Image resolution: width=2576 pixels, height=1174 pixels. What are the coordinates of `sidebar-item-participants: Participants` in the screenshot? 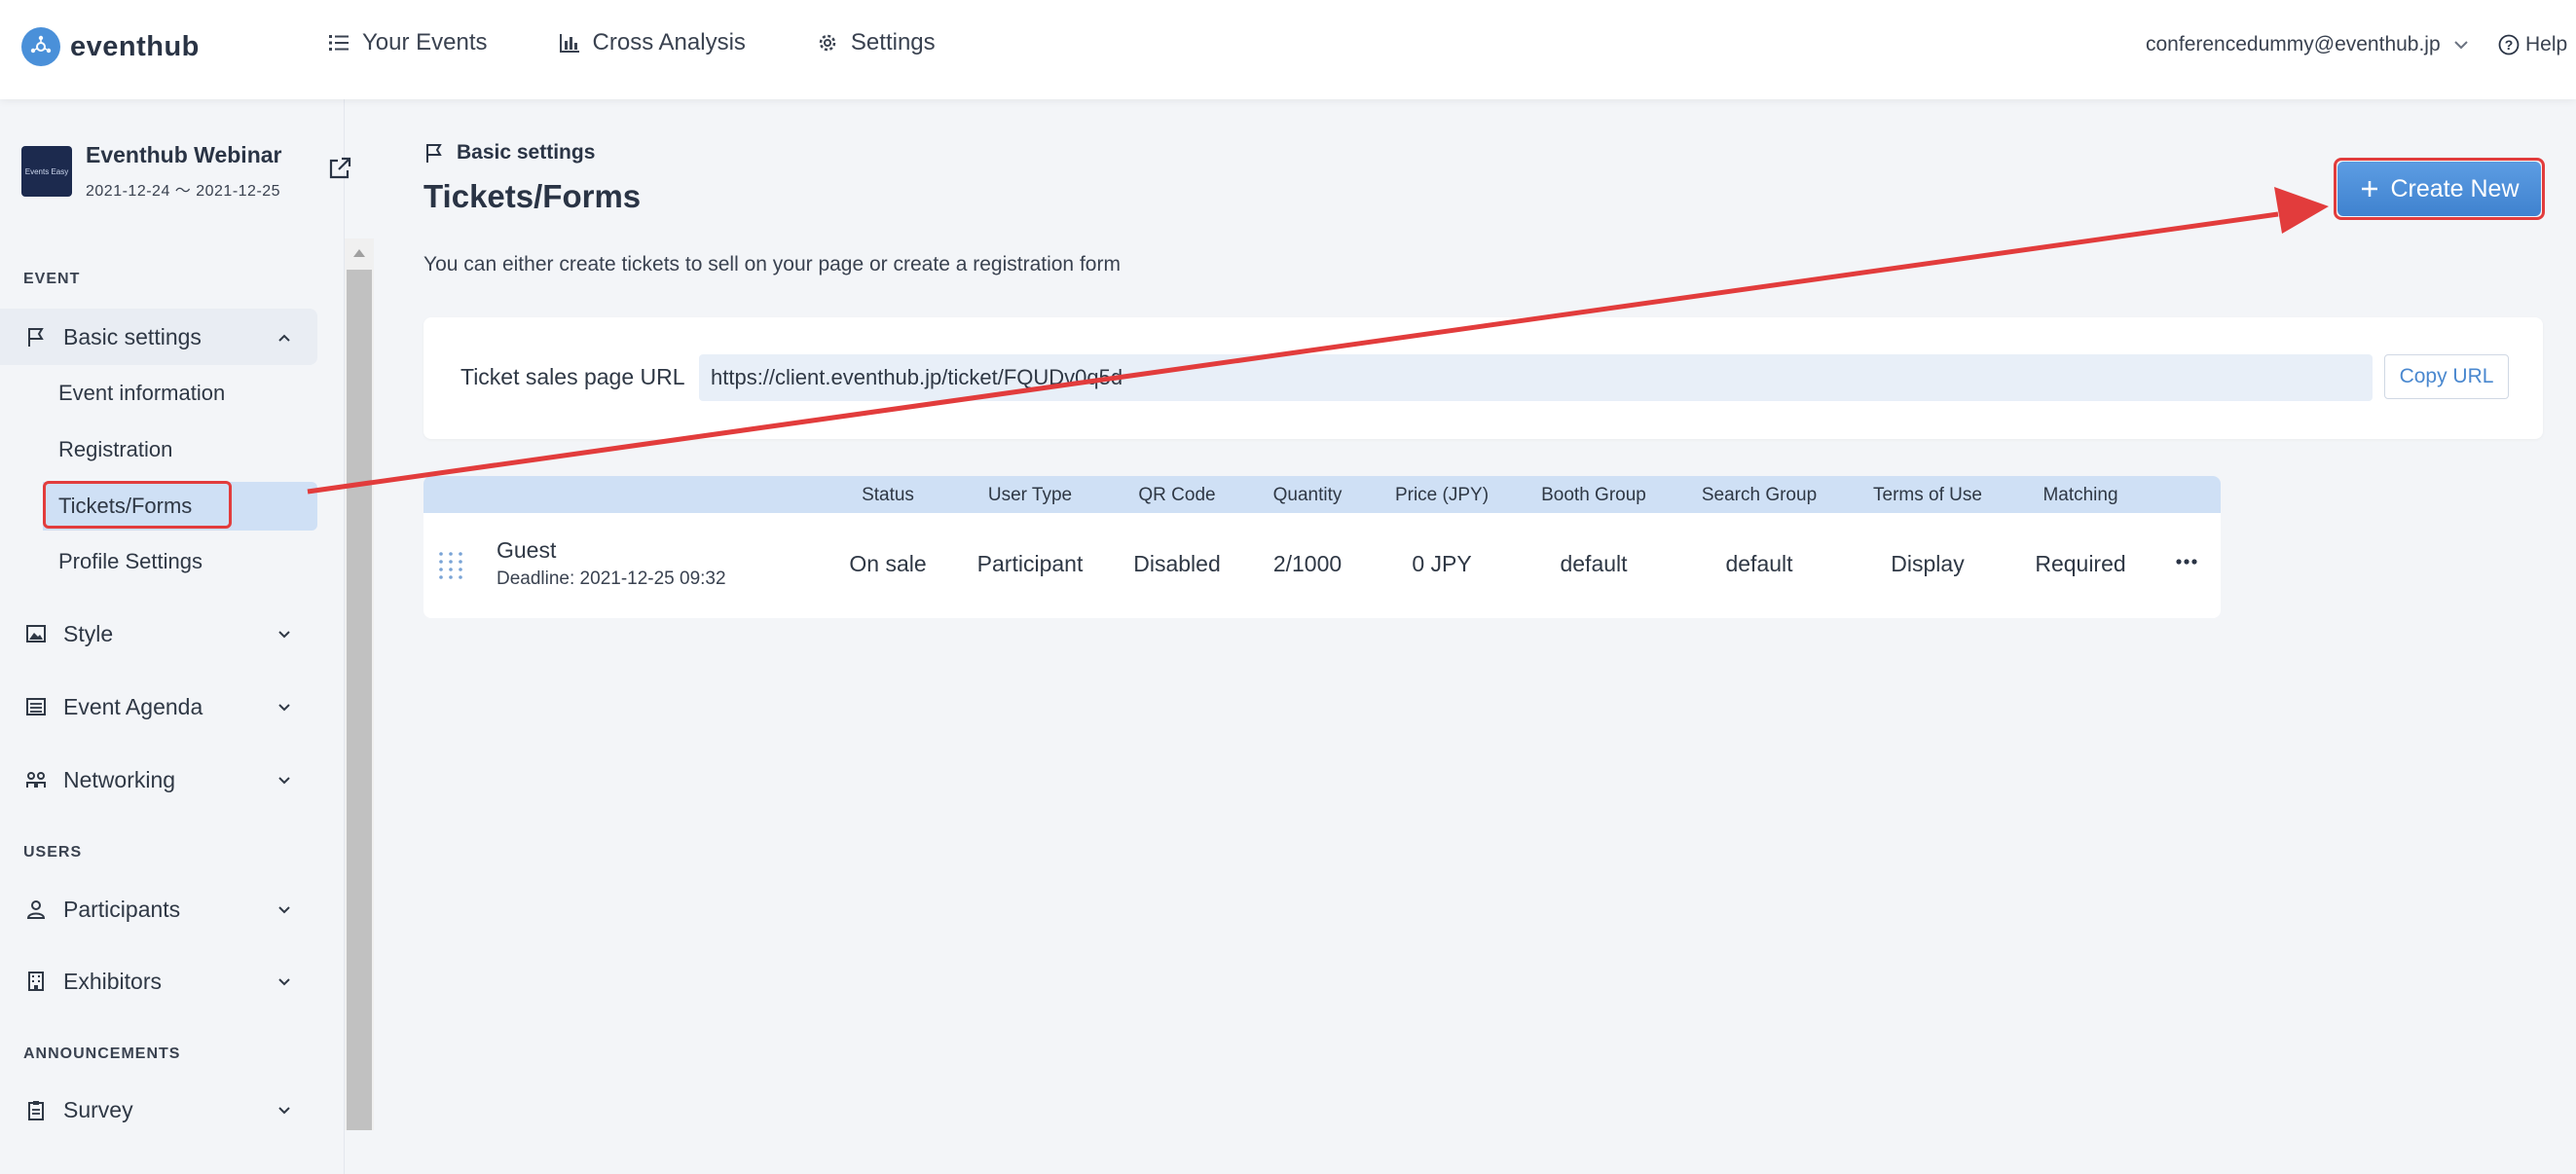 It's located at (158, 909).